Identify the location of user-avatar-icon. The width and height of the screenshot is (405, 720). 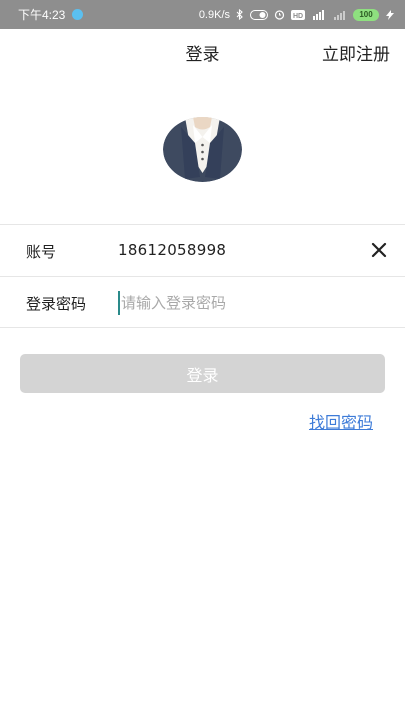
(202, 149).